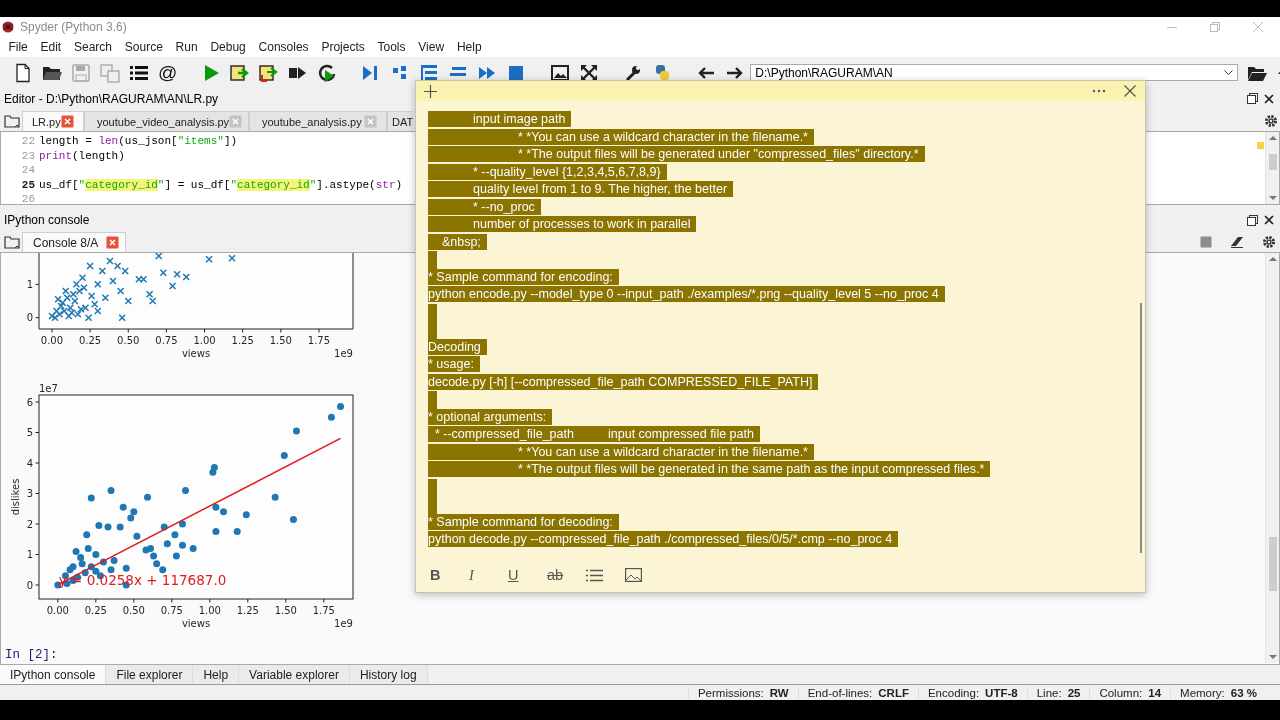 This screenshot has width=1280, height=720. I want to click on status-value: 63 %, so click(1243, 692).